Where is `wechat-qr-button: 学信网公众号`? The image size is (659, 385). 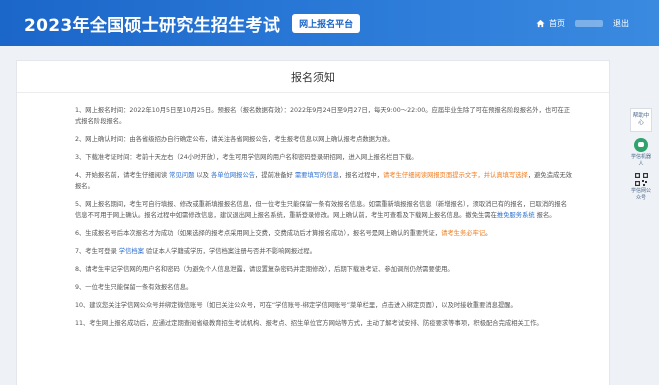
wechat-qr-button: 学信网公众号 is located at coordinates (641, 187).